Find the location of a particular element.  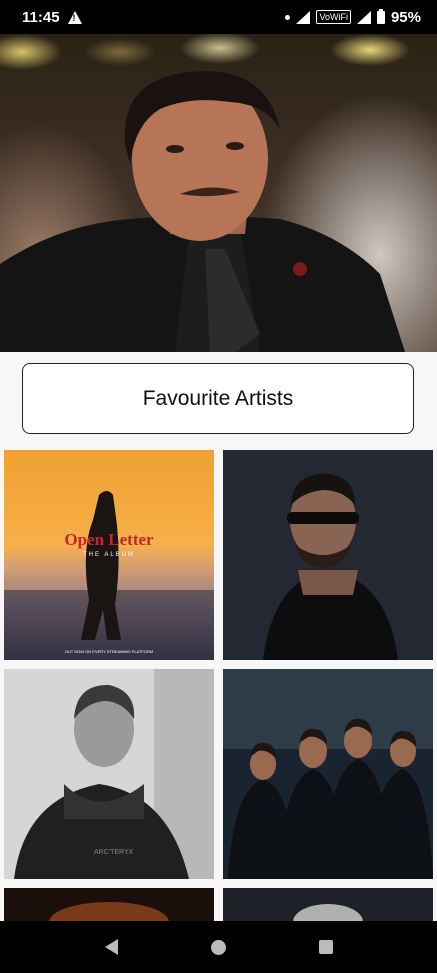

artist-tile-3: ARC'TERYX is located at coordinates (109, 774).